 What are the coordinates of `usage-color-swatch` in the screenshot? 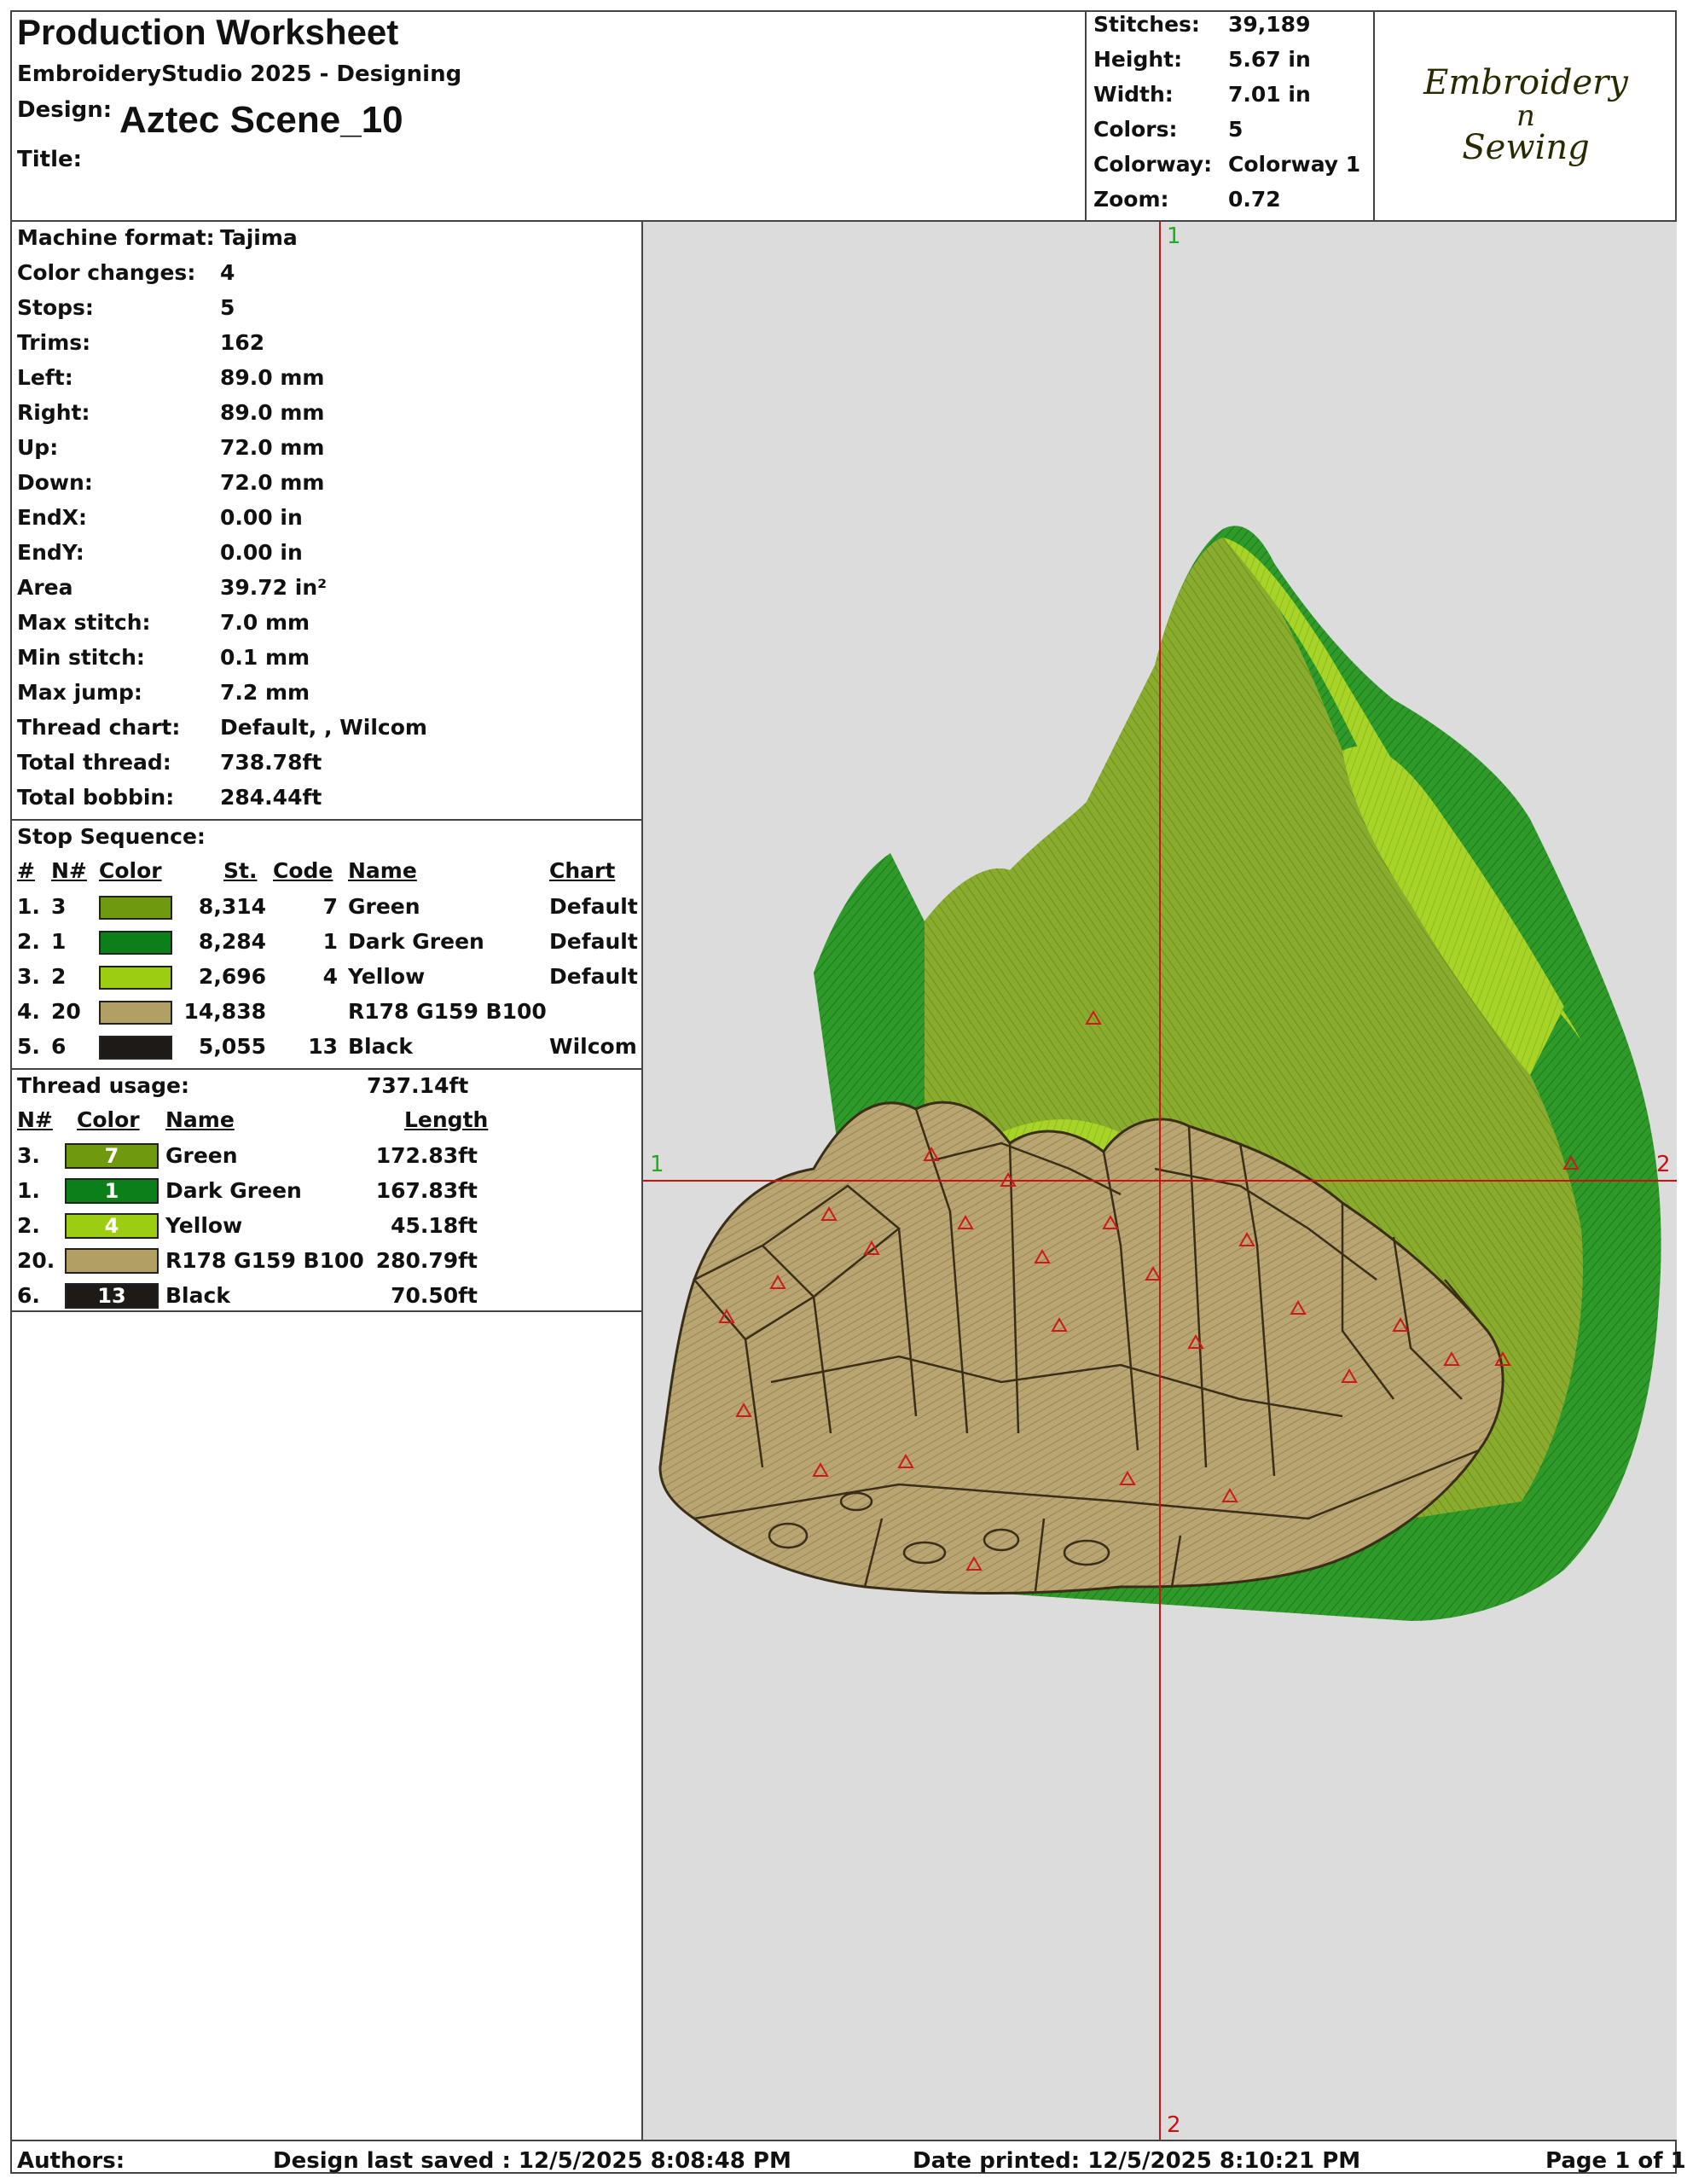 It's located at (112, 1261).